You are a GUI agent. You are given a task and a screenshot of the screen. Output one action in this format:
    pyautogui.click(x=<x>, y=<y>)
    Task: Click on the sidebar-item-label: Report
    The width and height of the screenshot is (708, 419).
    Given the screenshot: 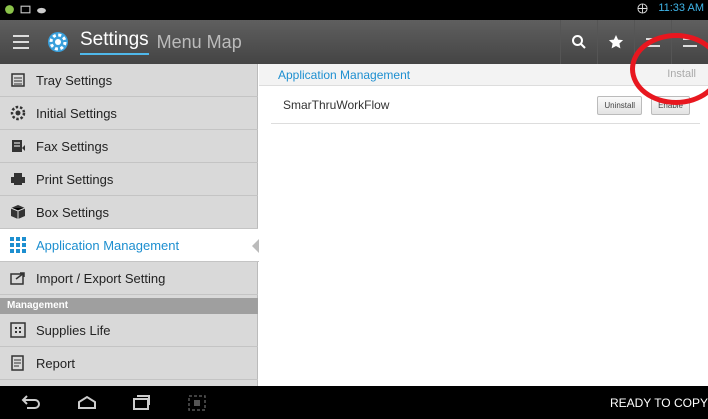 What is the action you would take?
    pyautogui.click(x=56, y=363)
    